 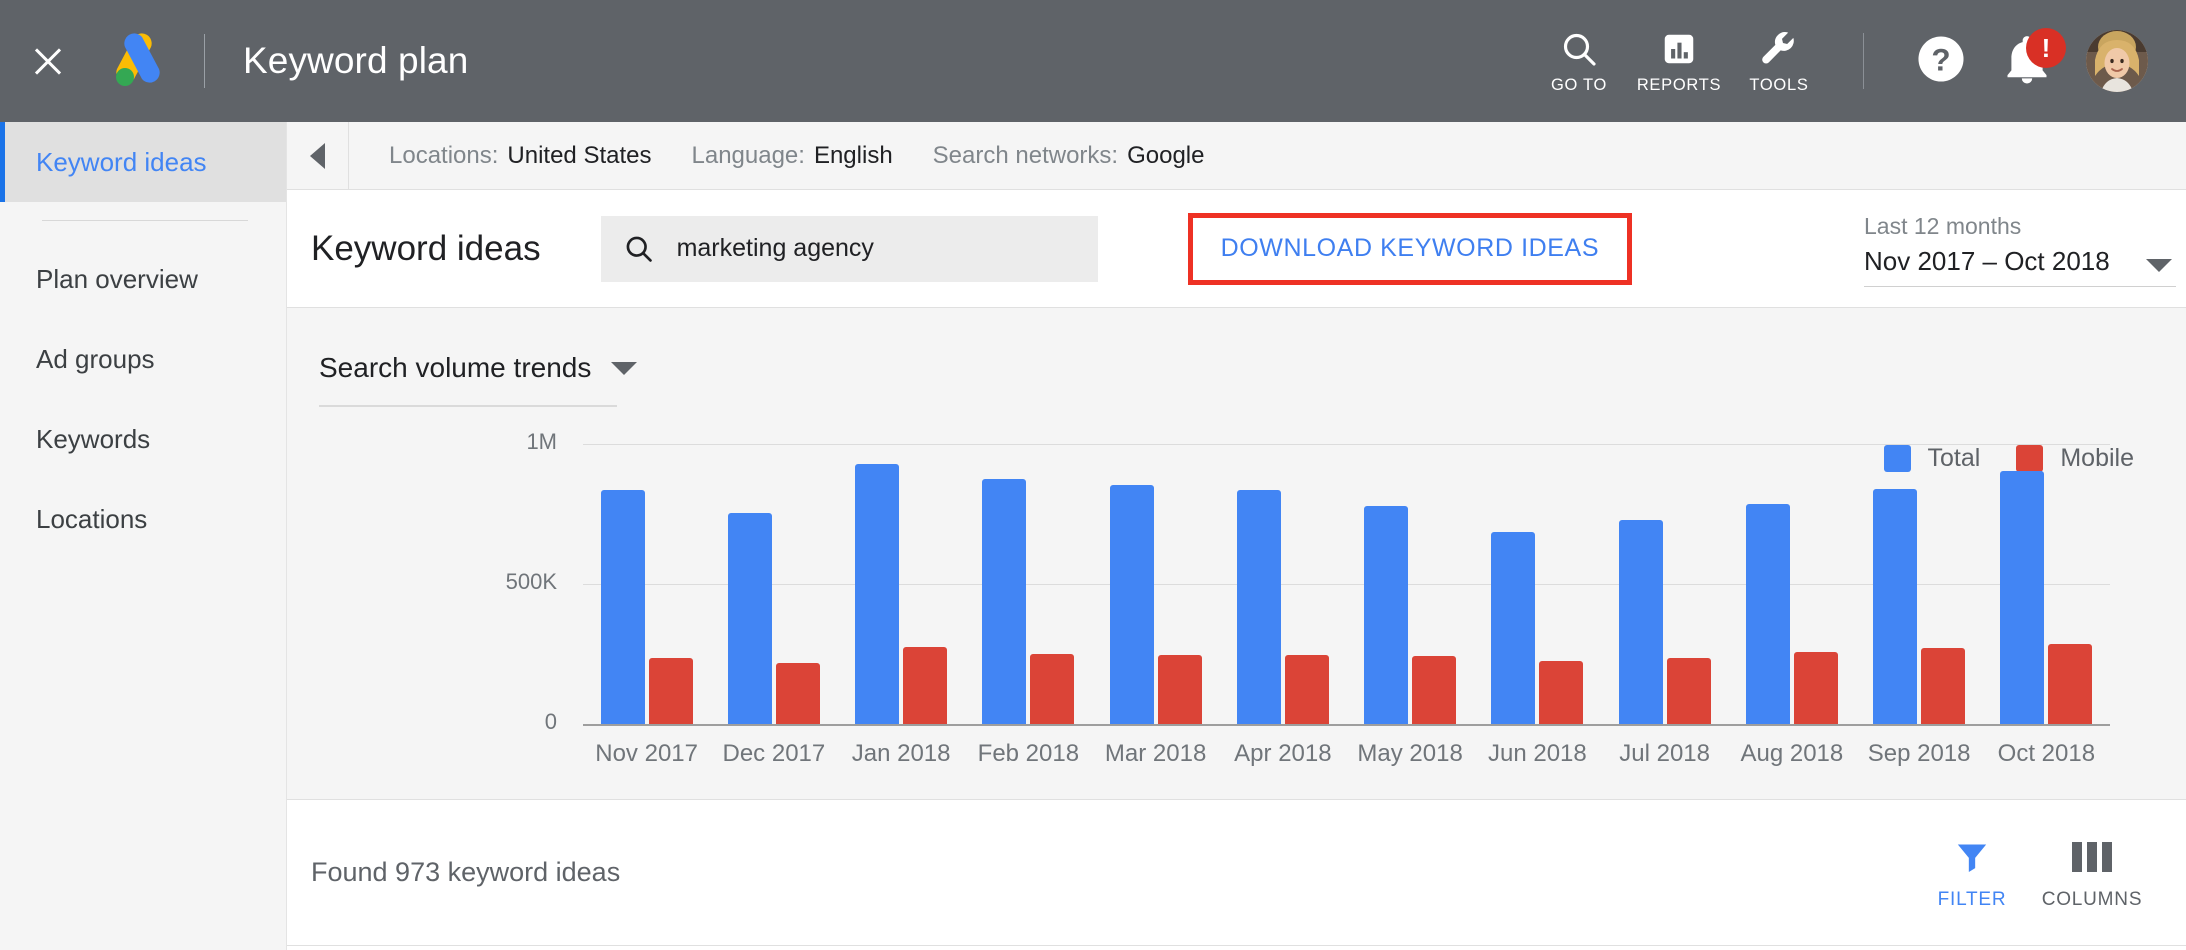 I want to click on sidebar-item-label: Keywords, so click(x=93, y=438).